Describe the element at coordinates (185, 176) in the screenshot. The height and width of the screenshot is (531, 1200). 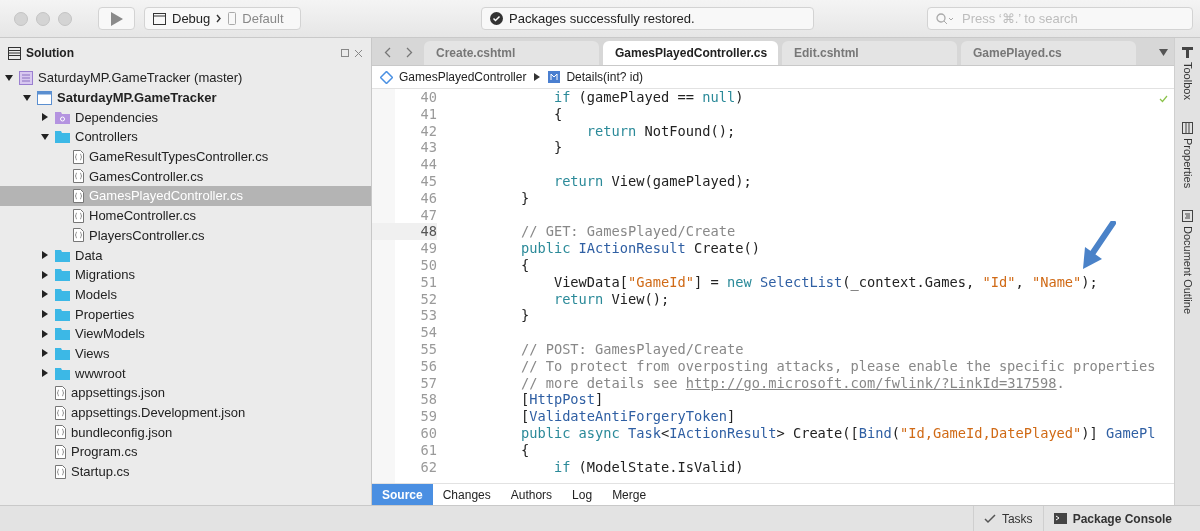
I see `tree-item: GamesController.cs` at that location.